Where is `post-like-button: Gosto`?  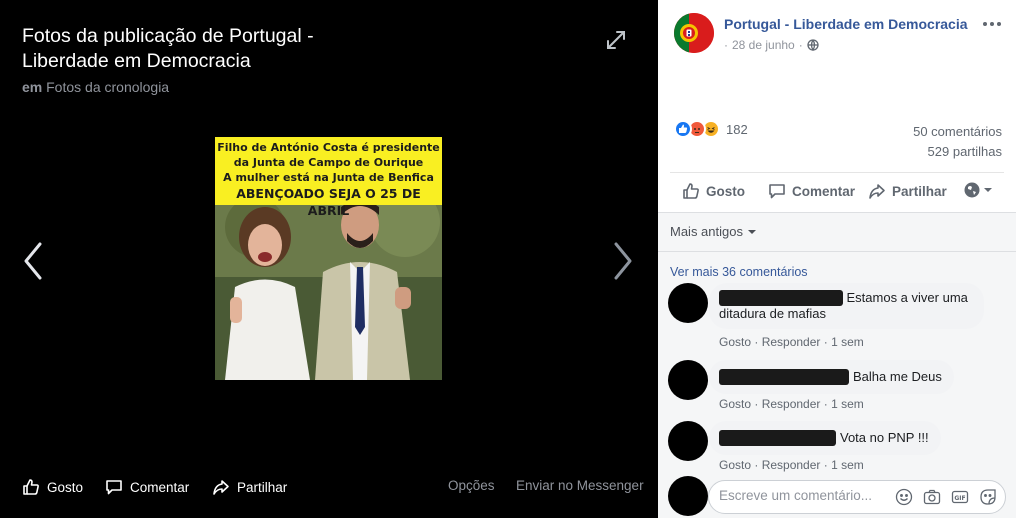
post-like-button: Gosto is located at coordinates (713, 191).